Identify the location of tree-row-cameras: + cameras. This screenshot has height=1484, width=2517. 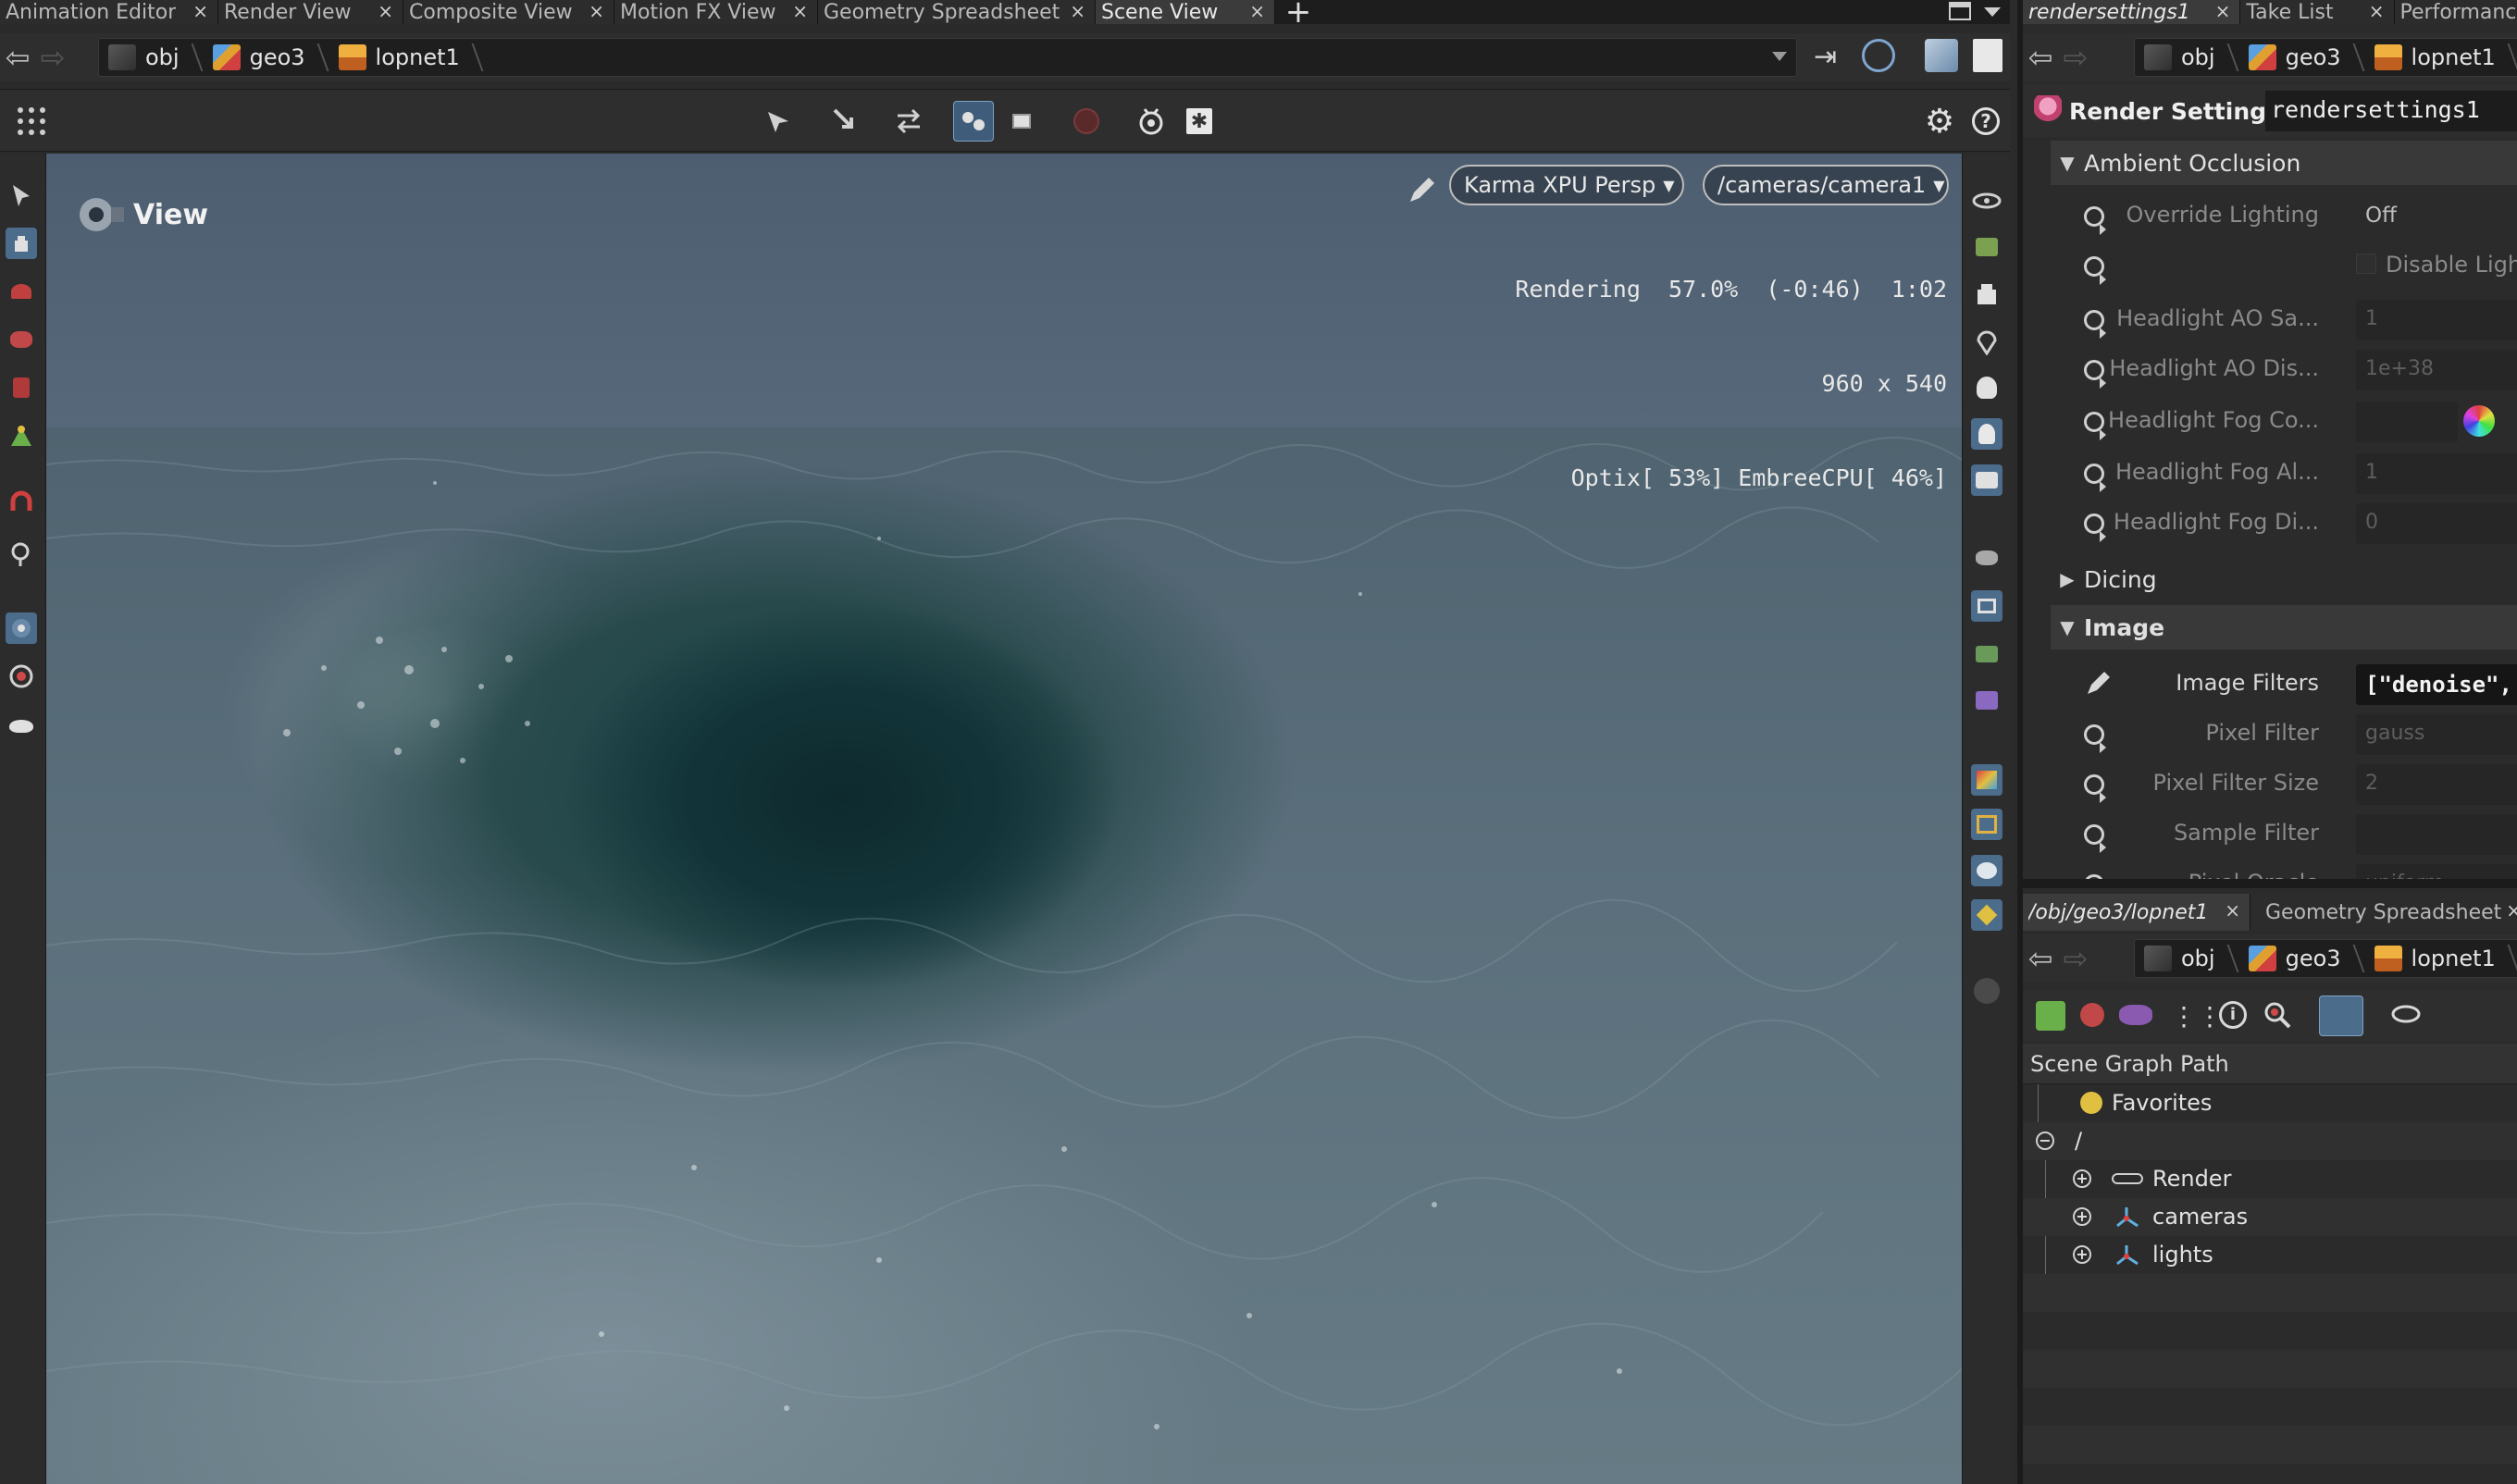
(2270, 1217).